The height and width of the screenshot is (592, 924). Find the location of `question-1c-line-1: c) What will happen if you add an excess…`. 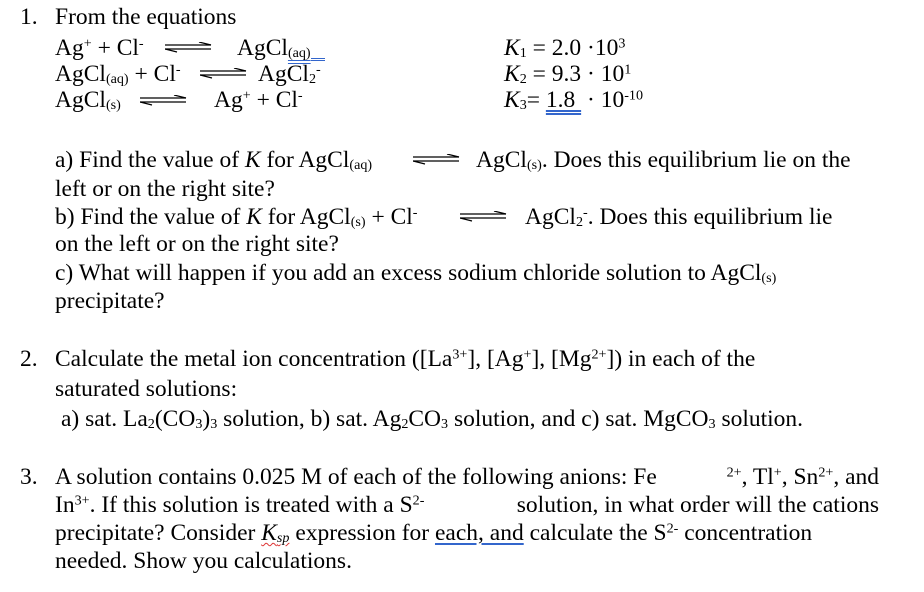

question-1c-line-1: c) What will happen if you add an excess… is located at coordinates (416, 273).